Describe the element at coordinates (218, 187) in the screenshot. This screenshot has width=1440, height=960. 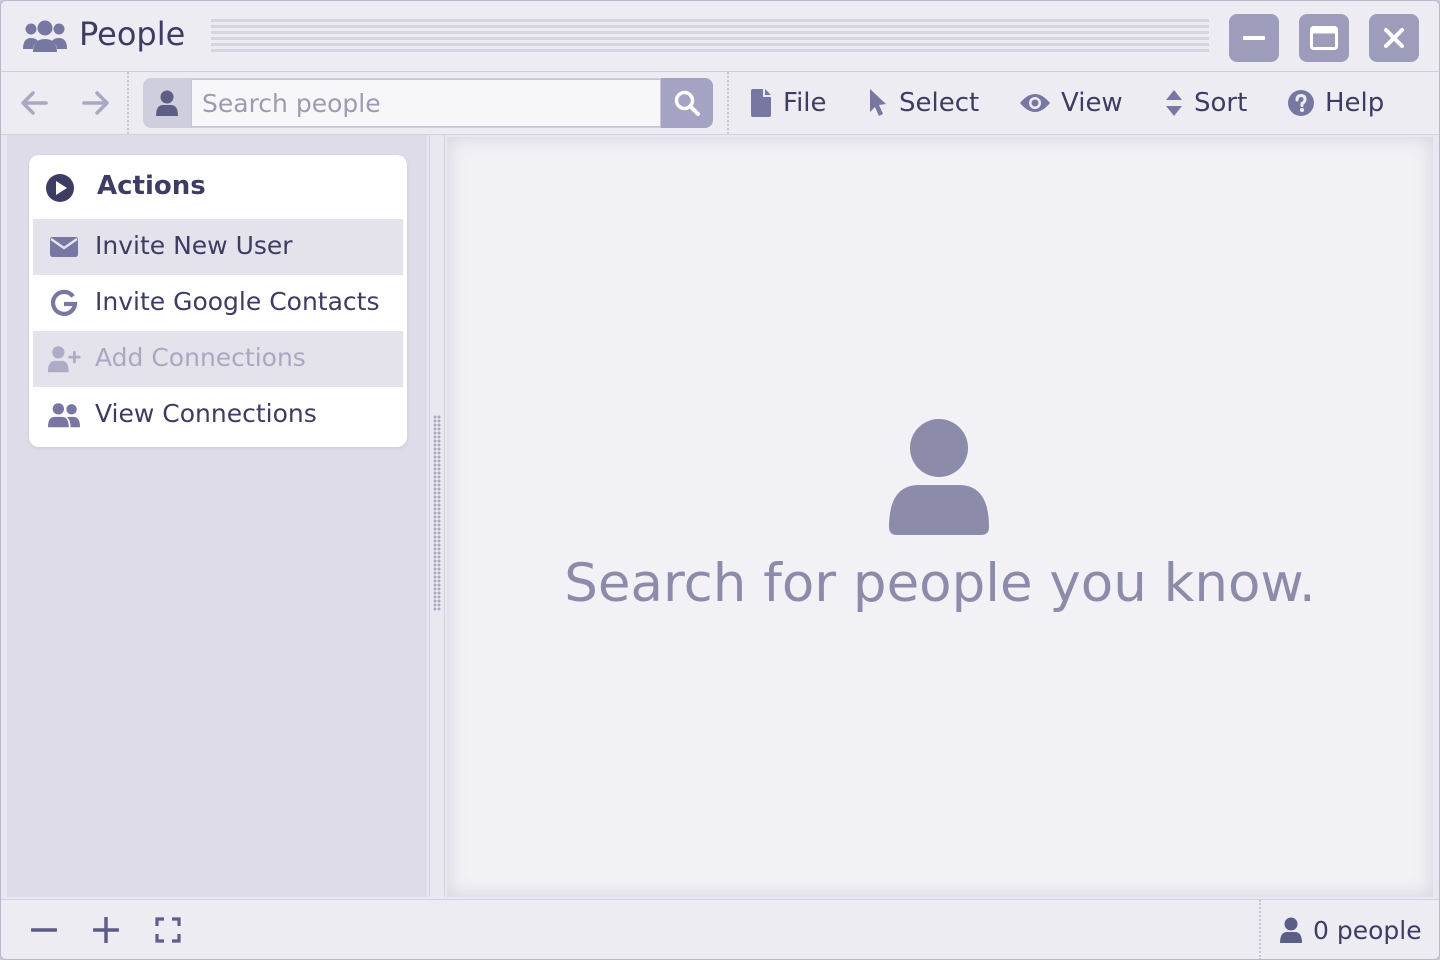
I see `actions-header: Actions` at that location.